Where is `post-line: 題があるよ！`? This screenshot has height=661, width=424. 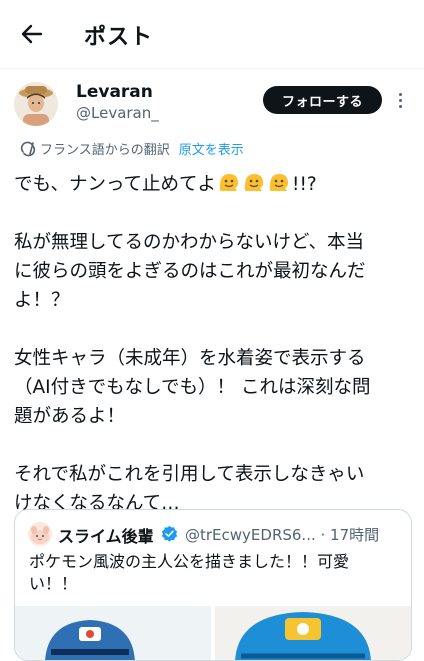
post-line: 題があるよ！ is located at coordinates (70, 416).